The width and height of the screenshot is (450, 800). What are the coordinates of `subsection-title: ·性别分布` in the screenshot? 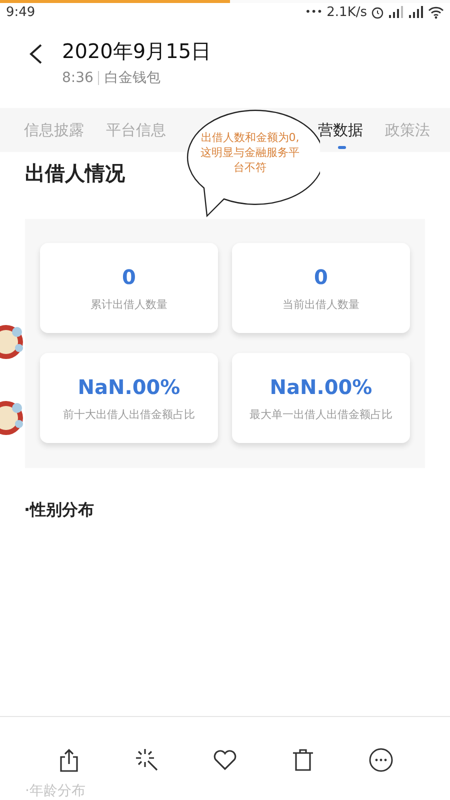 It's located at (59, 510).